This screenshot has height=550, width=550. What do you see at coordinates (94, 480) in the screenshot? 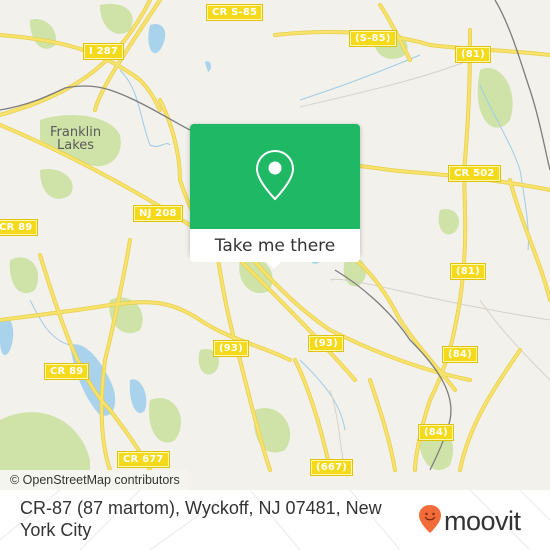
I see `map-attribution: © OpenStreetMap contributors` at bounding box center [94, 480].